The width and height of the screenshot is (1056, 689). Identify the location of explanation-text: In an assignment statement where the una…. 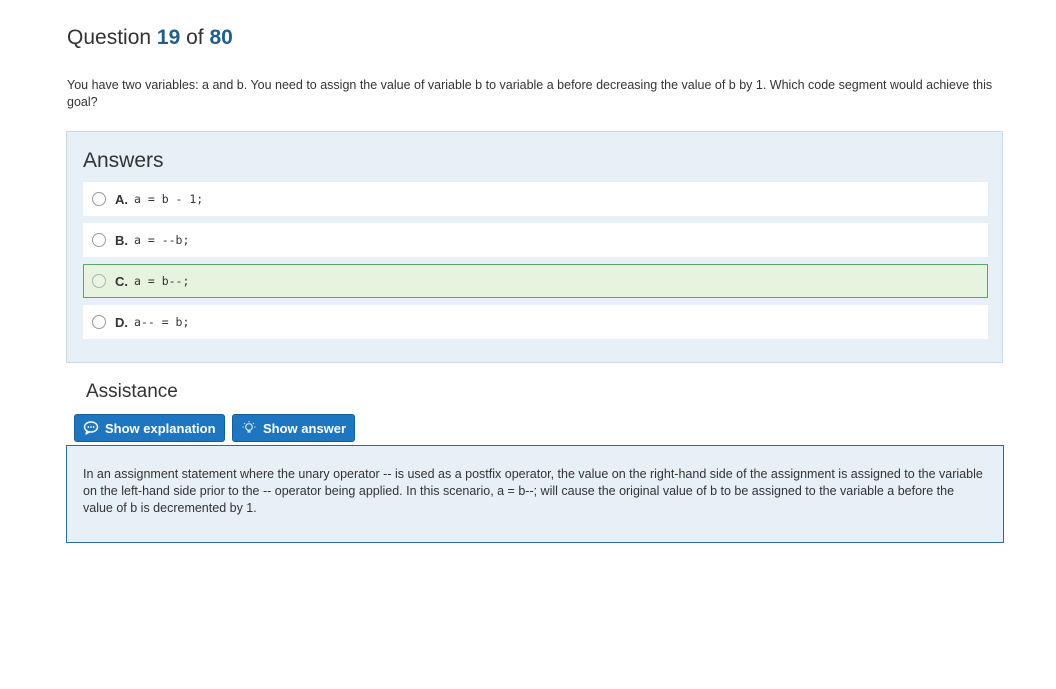
(533, 491).